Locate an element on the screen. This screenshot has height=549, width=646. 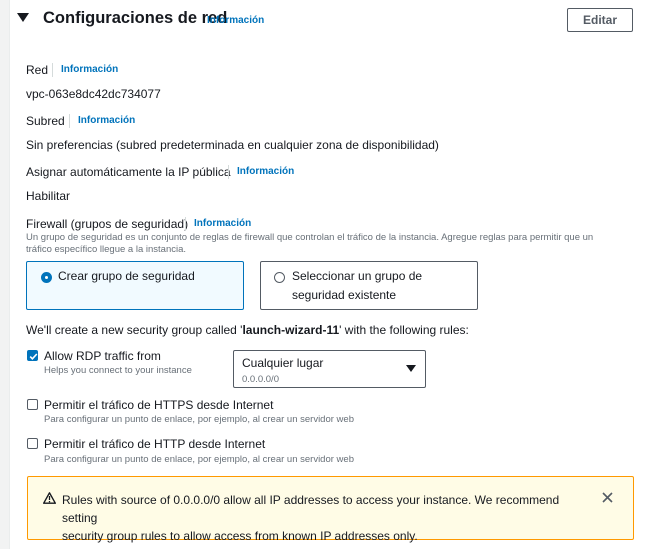
rdp-label: Allow RDP traffic from is located at coordinates (102, 356).